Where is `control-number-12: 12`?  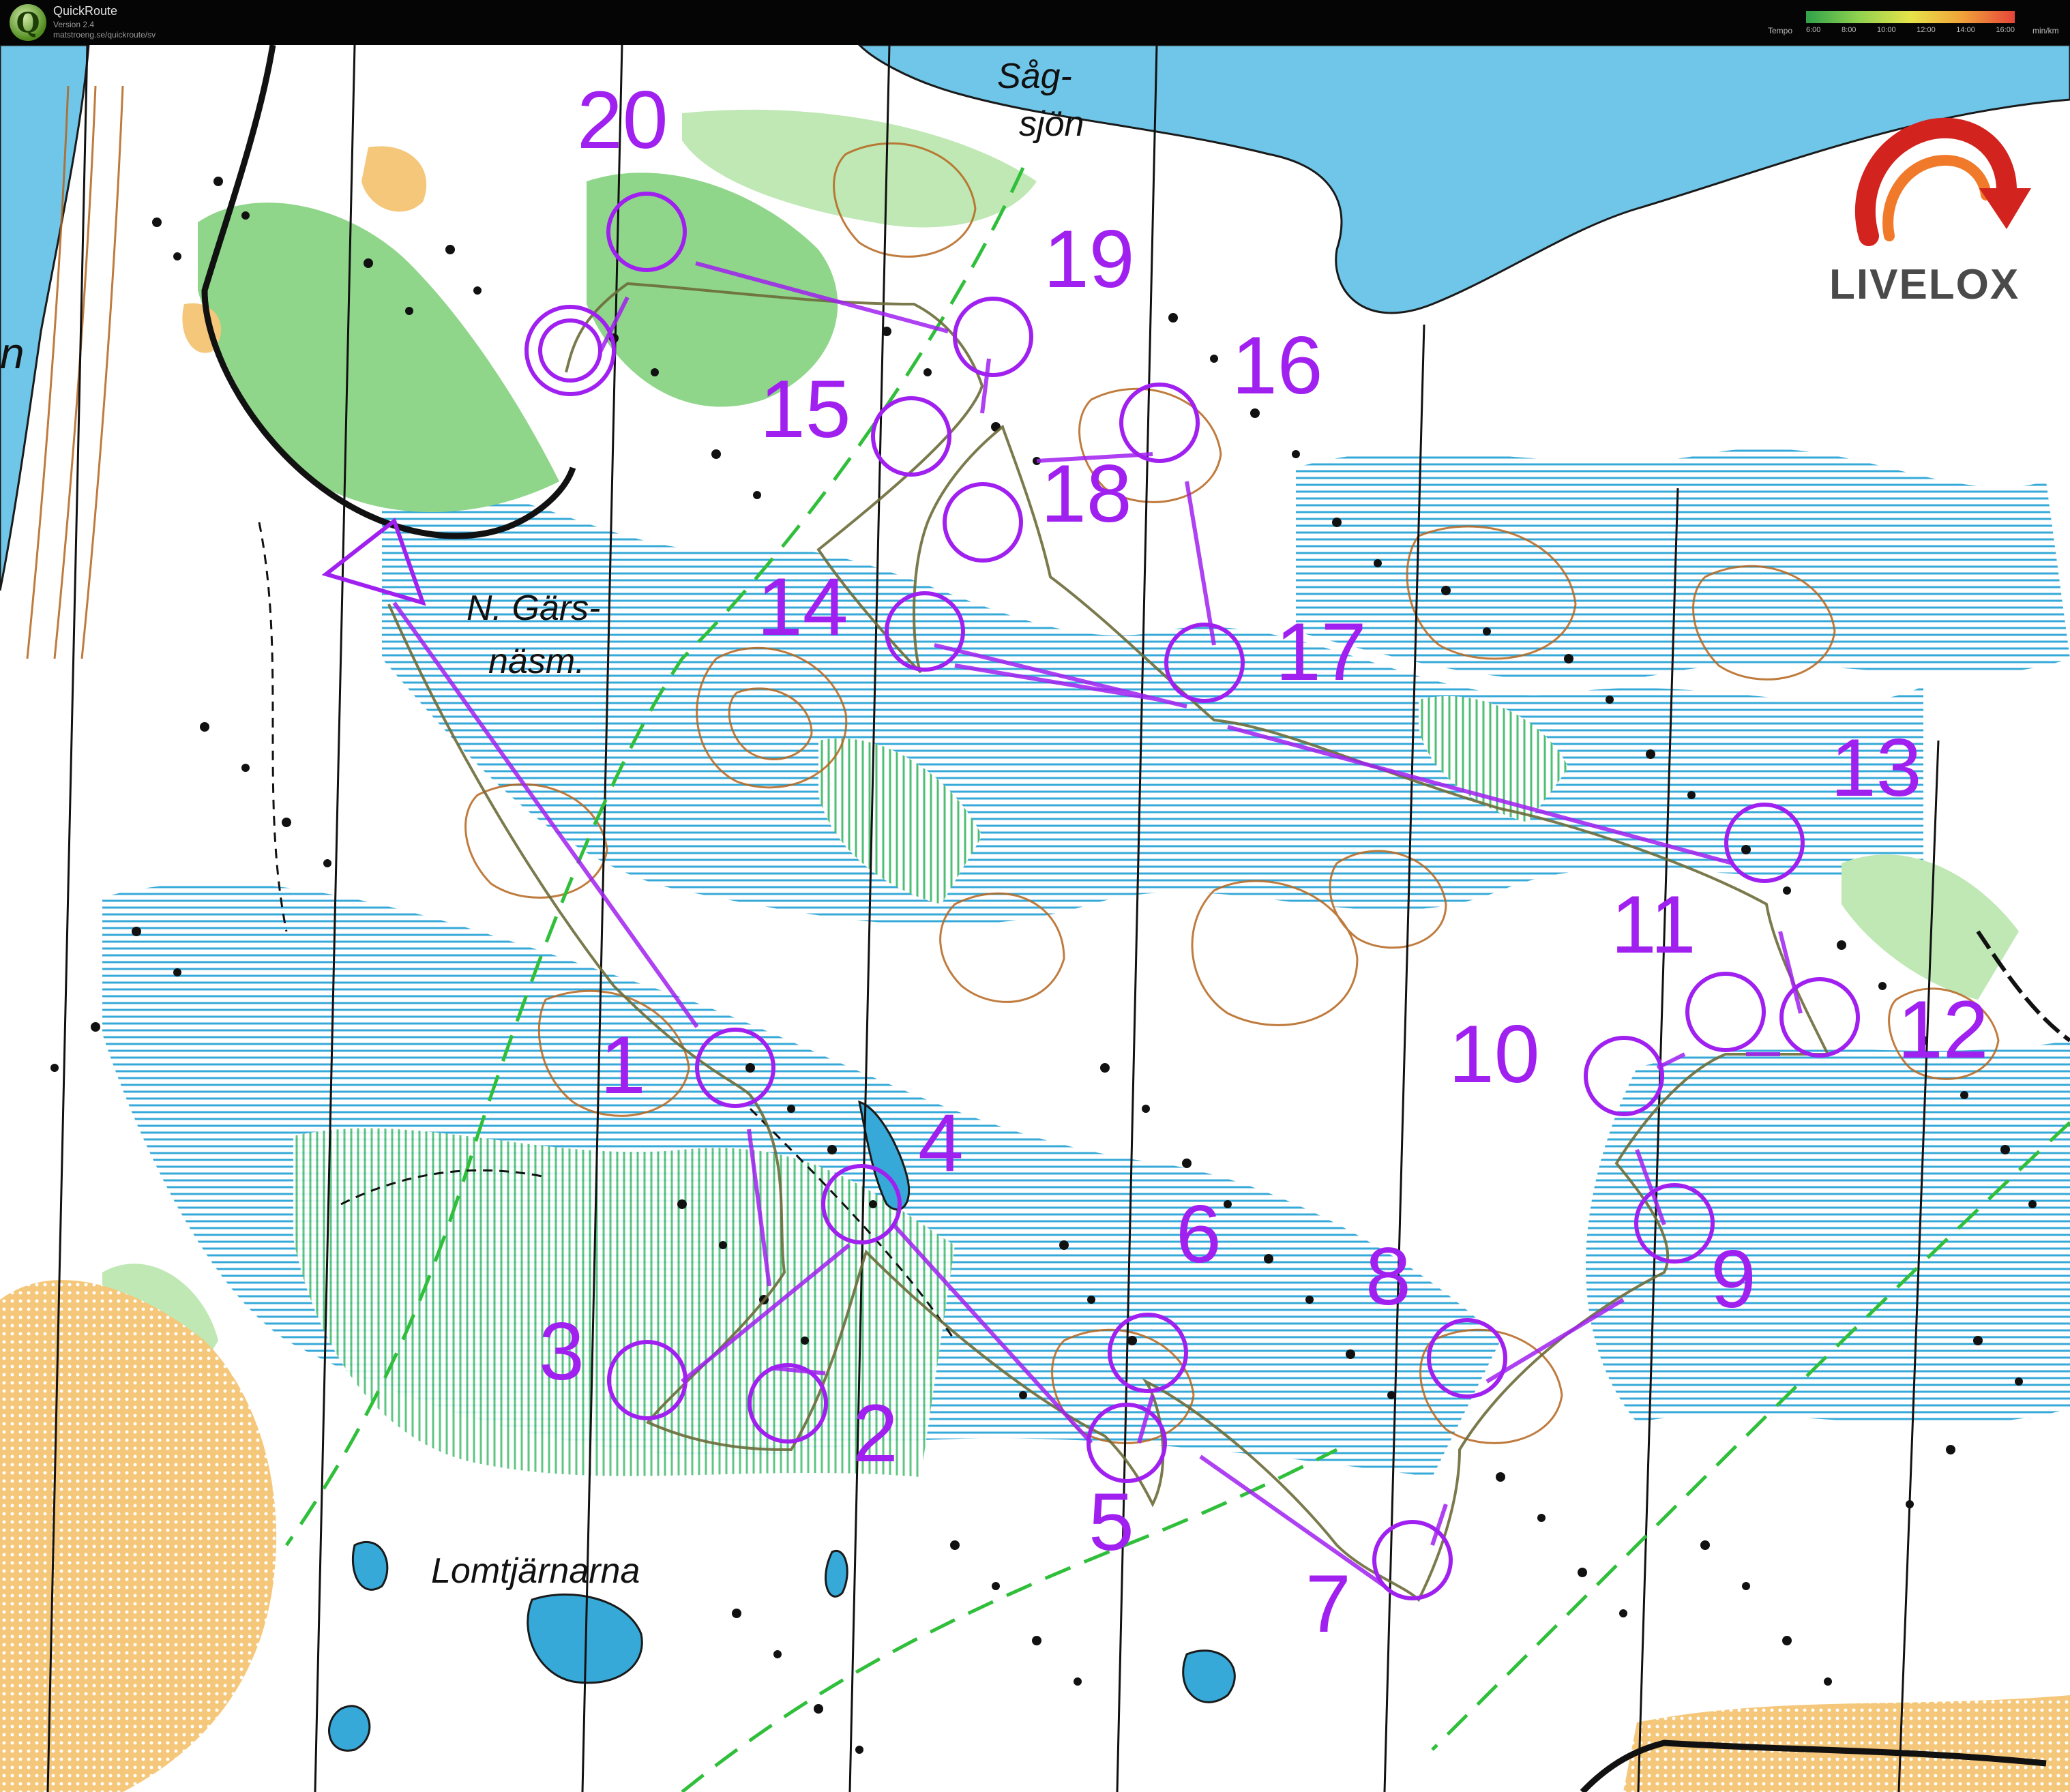 control-number-12: 12 is located at coordinates (1943, 1029).